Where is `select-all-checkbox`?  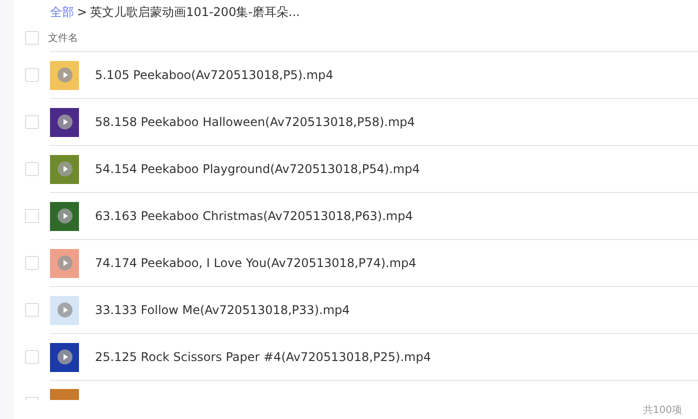
select-all-checkbox is located at coordinates (32, 37).